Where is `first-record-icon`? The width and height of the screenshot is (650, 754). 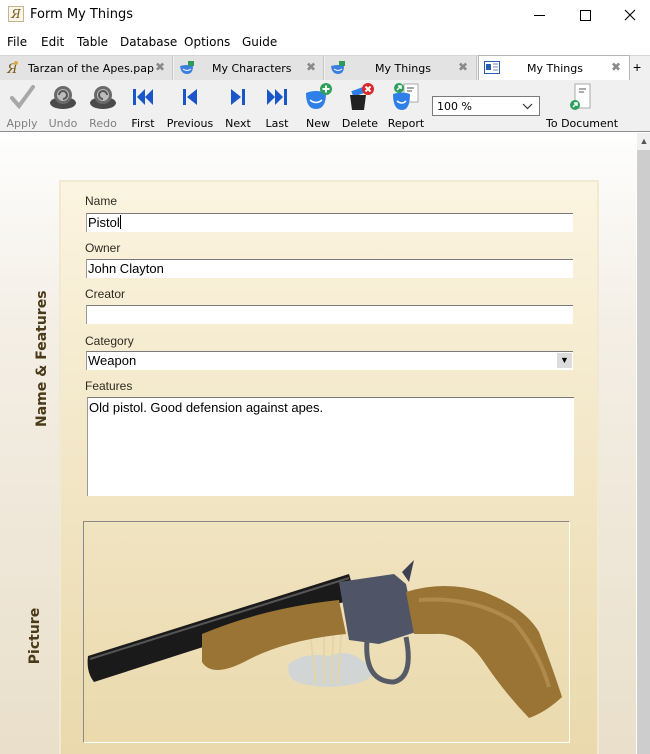 first-record-icon is located at coordinates (143, 97).